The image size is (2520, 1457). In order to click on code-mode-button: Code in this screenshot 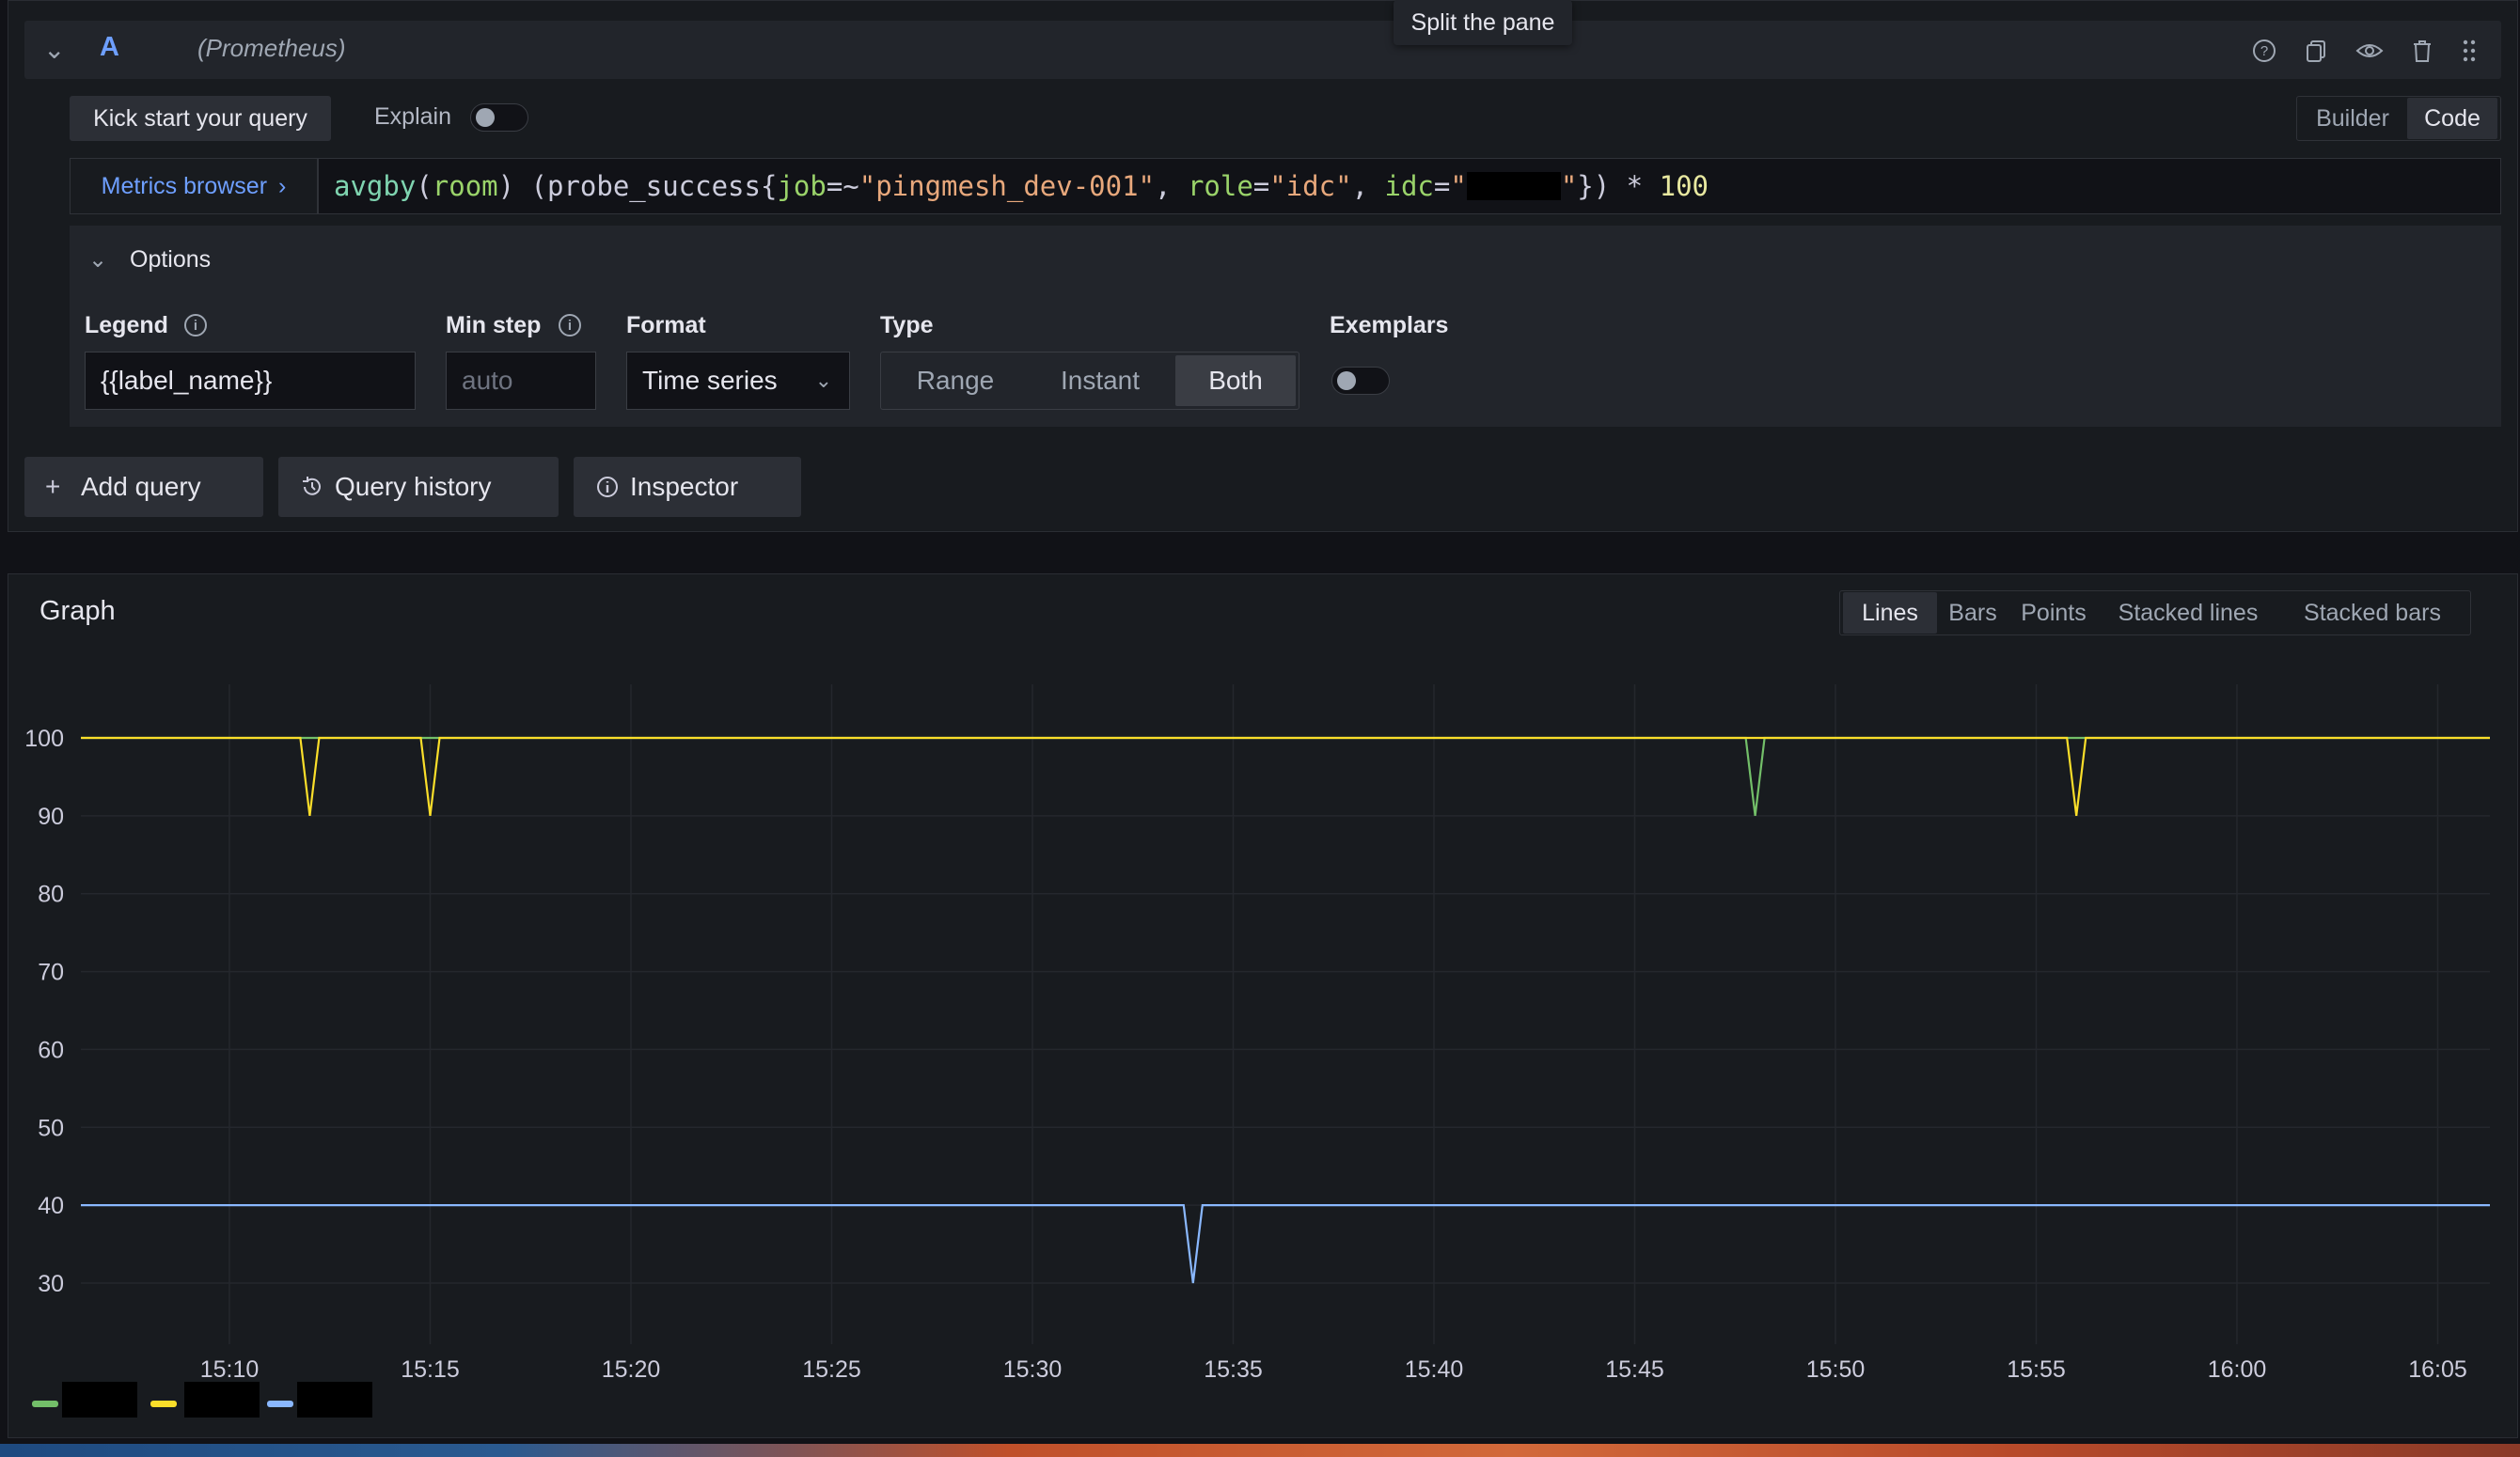, I will do `click(2452, 118)`.